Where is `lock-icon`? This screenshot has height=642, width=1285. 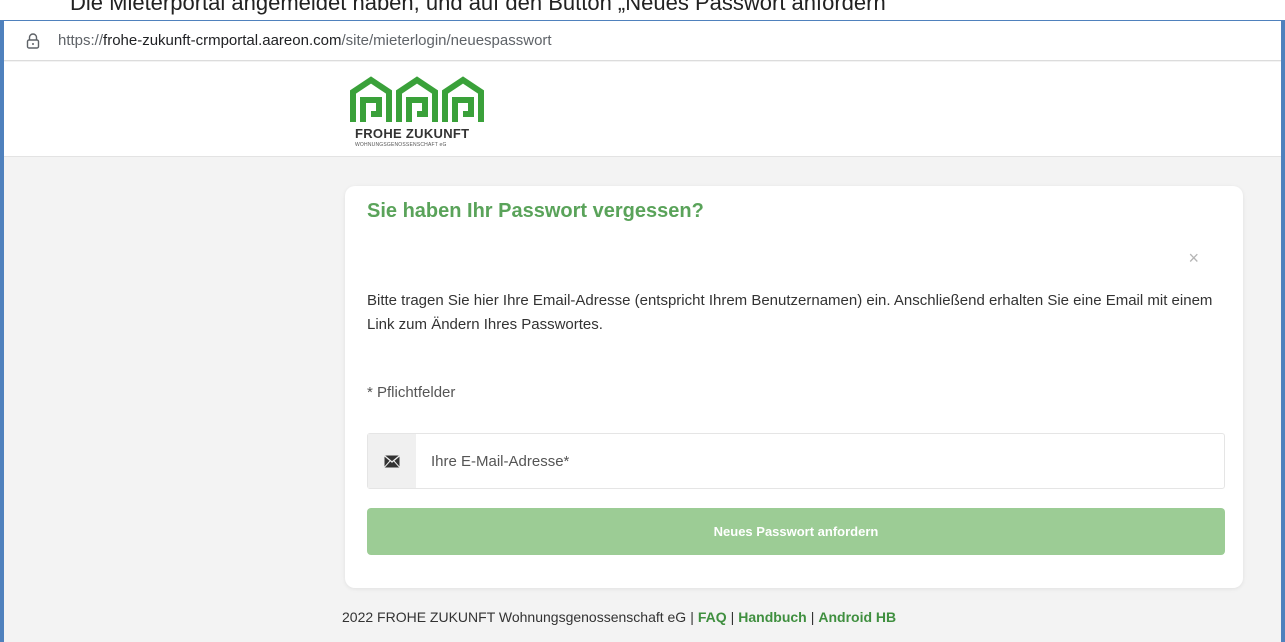 lock-icon is located at coordinates (33, 40).